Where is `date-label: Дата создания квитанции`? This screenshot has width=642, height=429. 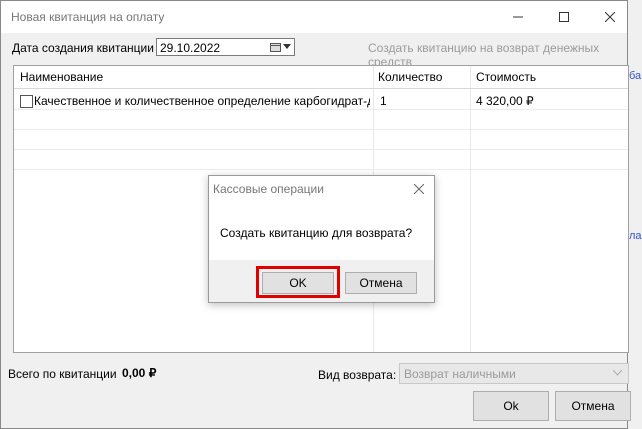 date-label: Дата создания квитанции is located at coordinates (83, 48).